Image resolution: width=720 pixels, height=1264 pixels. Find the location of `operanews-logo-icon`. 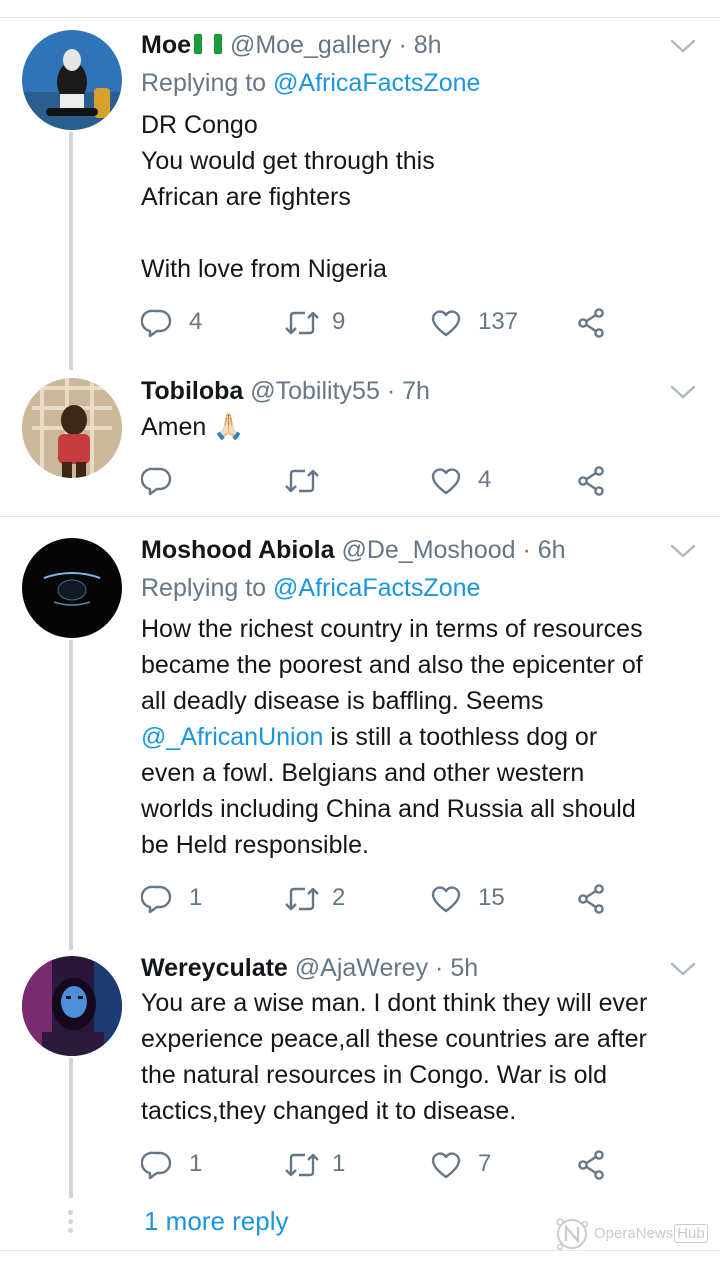

operanews-logo-icon is located at coordinates (572, 1234).